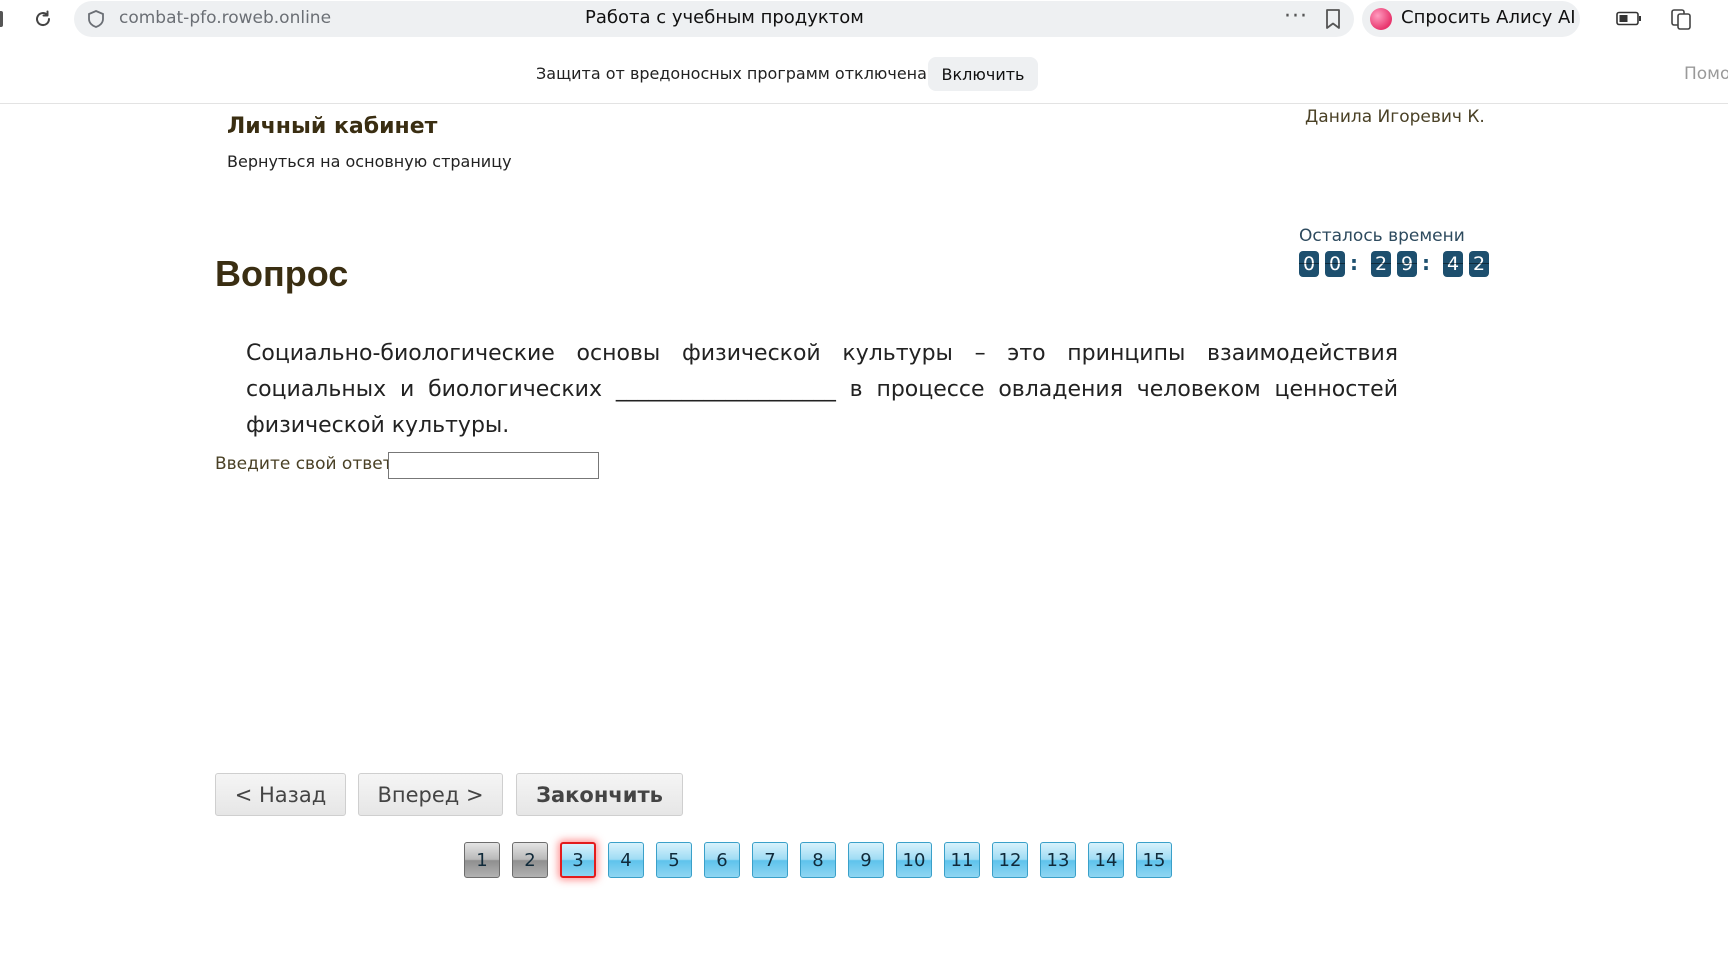 The image size is (1728, 972). What do you see at coordinates (1706, 74) in the screenshot?
I see `help-link: Помощь` at bounding box center [1706, 74].